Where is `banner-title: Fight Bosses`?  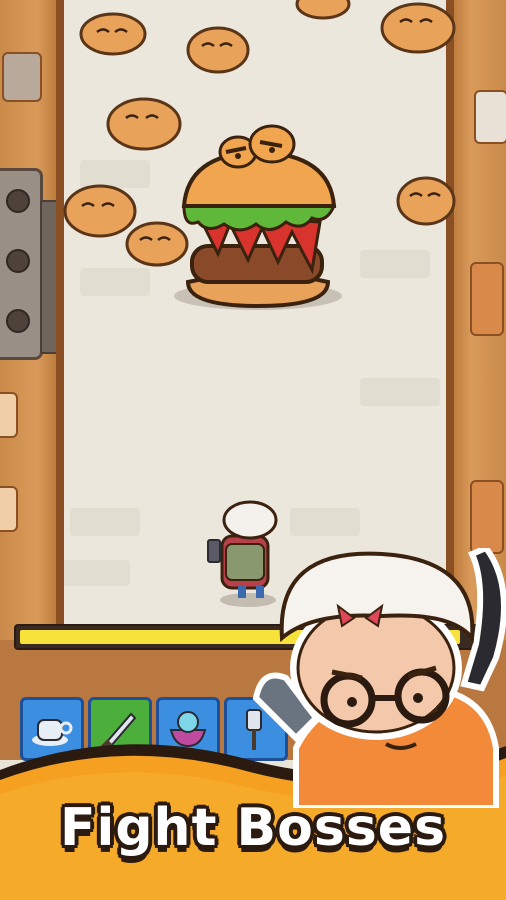
banner-title: Fight Bosses is located at coordinates (253, 828).